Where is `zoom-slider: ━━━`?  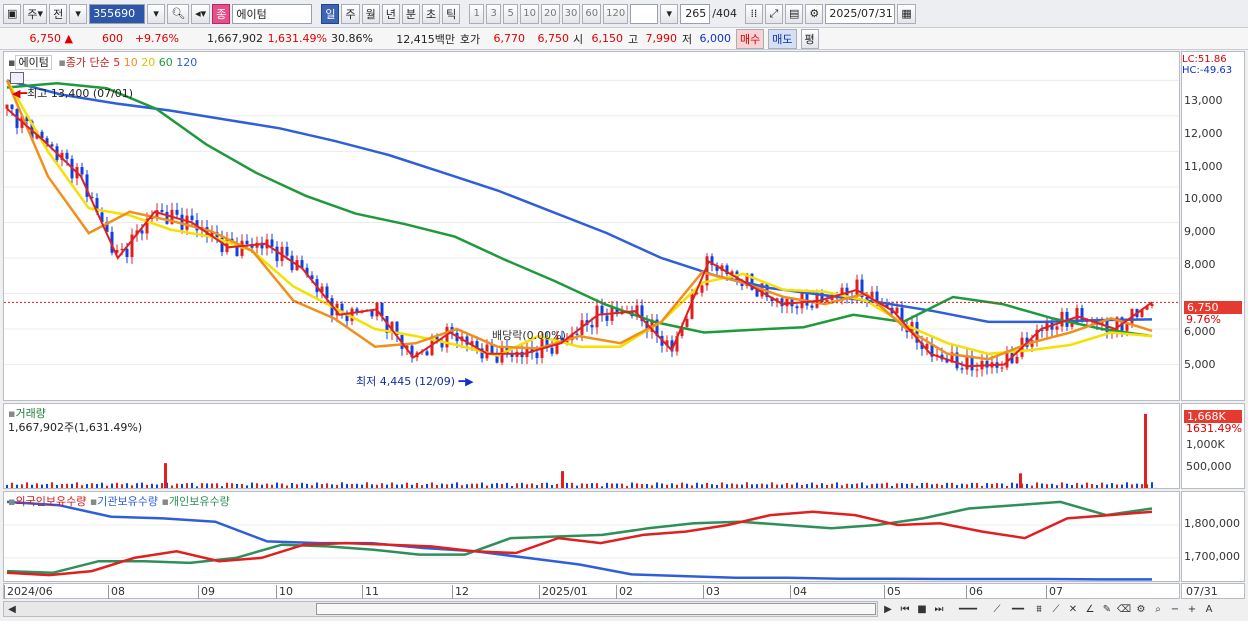 zoom-slider: ━━━ is located at coordinates (968, 609).